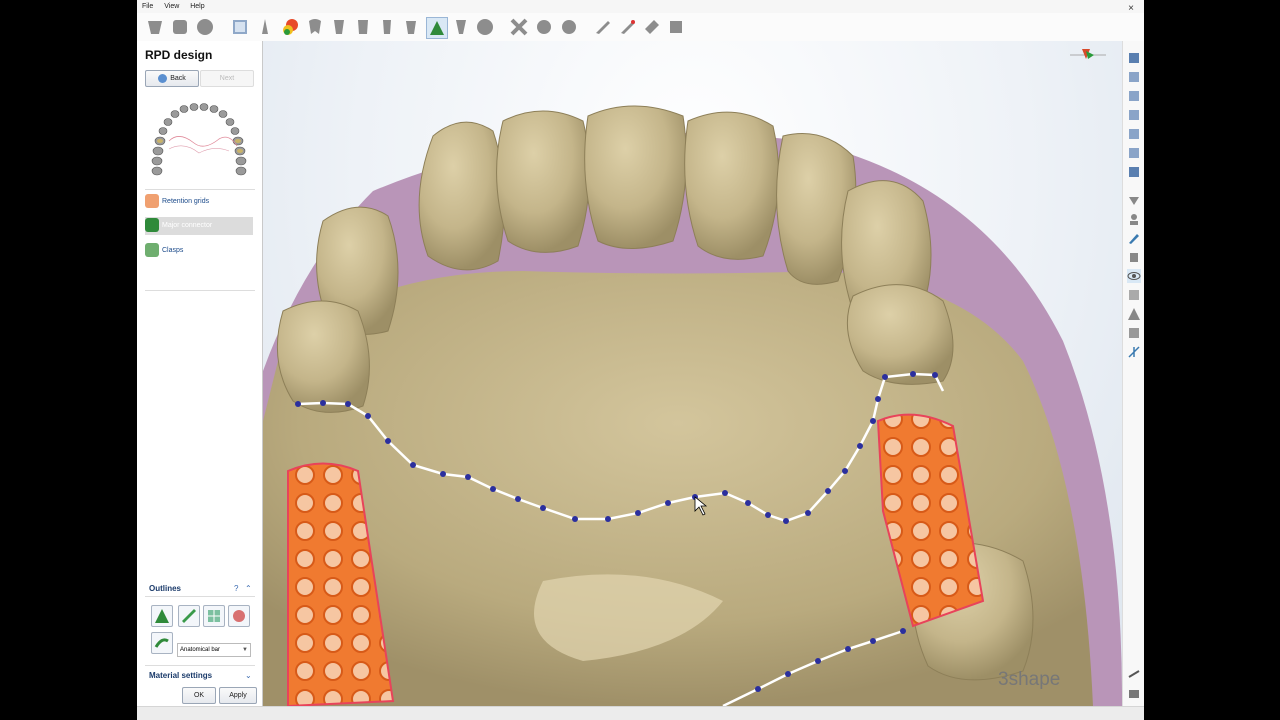 The width and height of the screenshot is (1280, 720). What do you see at coordinates (199, 141) in the screenshot?
I see `dental-arch-diagram` at bounding box center [199, 141].